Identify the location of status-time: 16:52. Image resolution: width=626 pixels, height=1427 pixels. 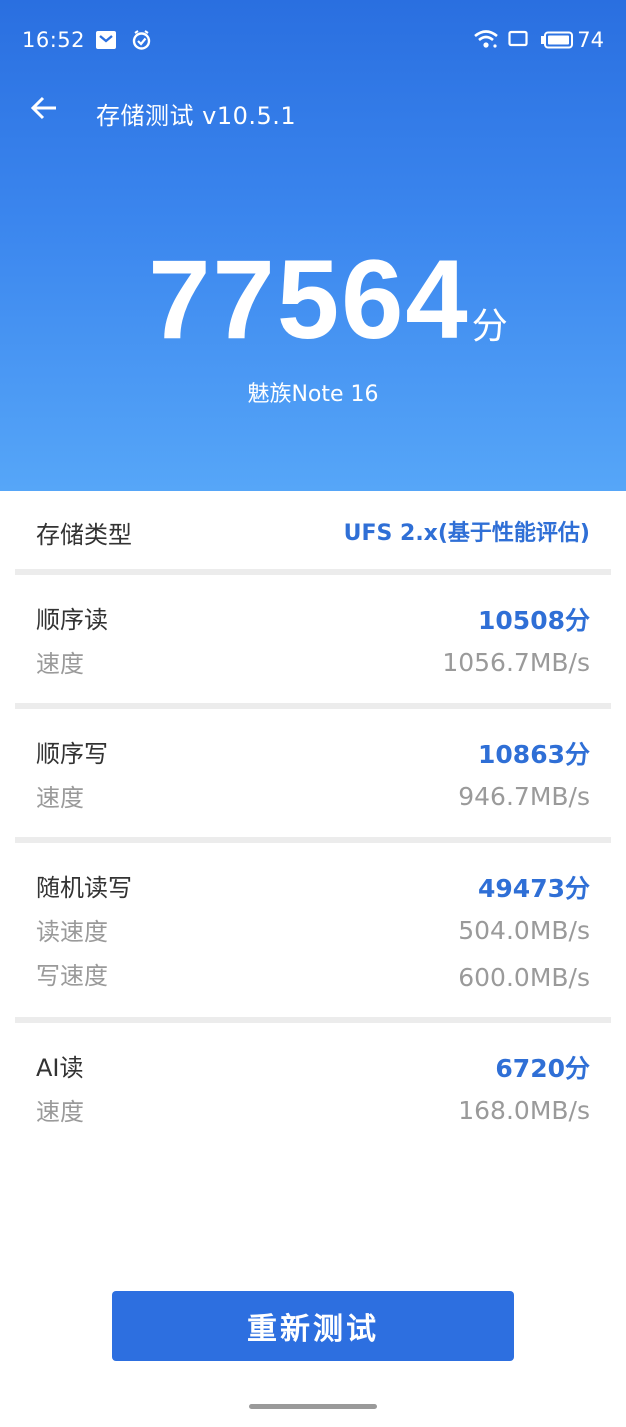
(54, 40).